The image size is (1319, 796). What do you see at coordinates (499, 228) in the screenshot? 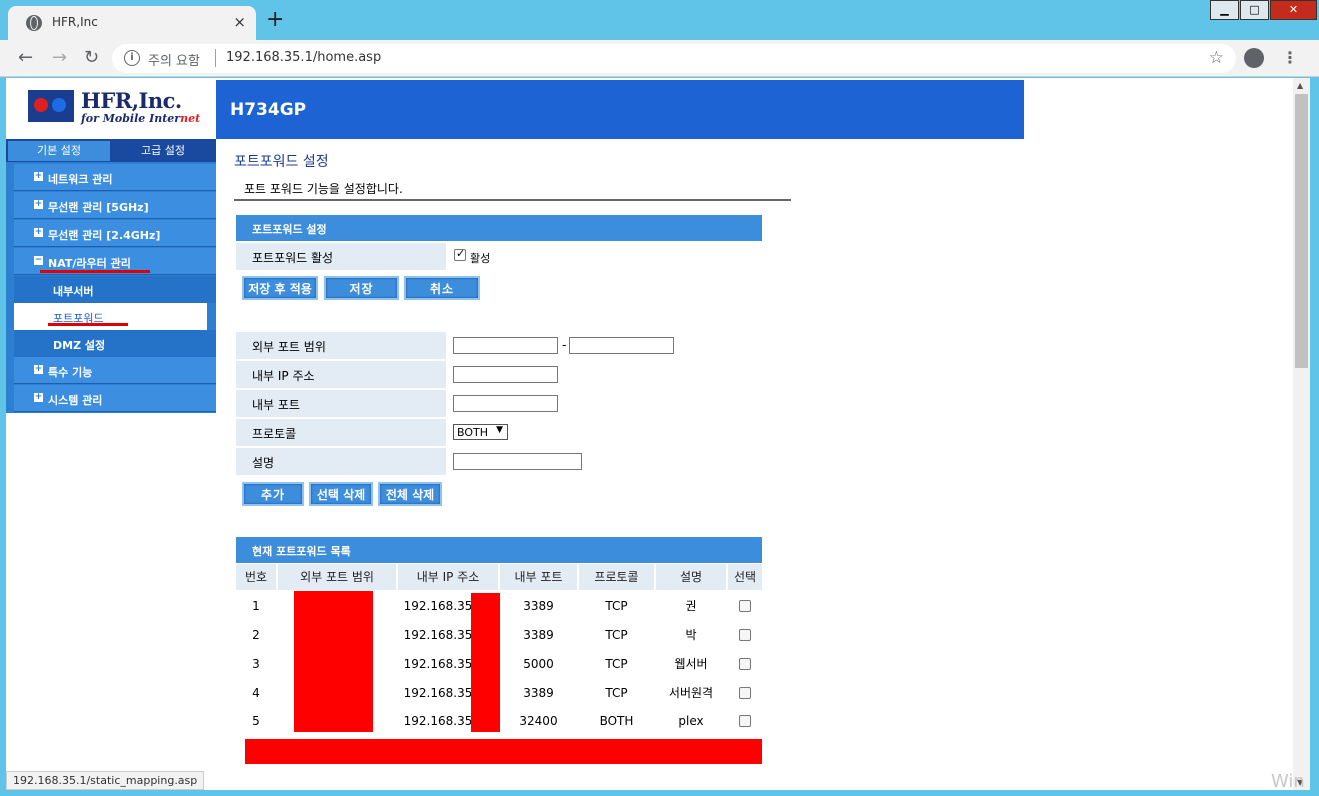
I see `settings-section-header: 포트포워드 설정` at bounding box center [499, 228].